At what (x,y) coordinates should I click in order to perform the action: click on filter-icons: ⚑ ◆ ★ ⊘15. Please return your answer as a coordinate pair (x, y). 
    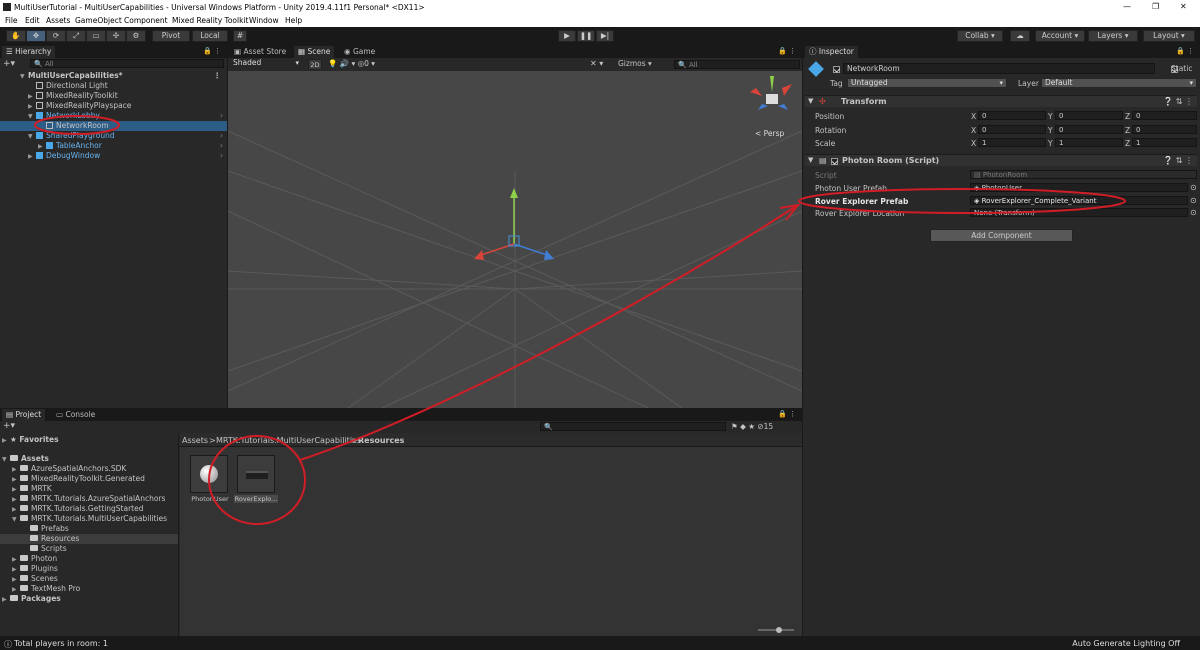
    Looking at the image, I should click on (752, 426).